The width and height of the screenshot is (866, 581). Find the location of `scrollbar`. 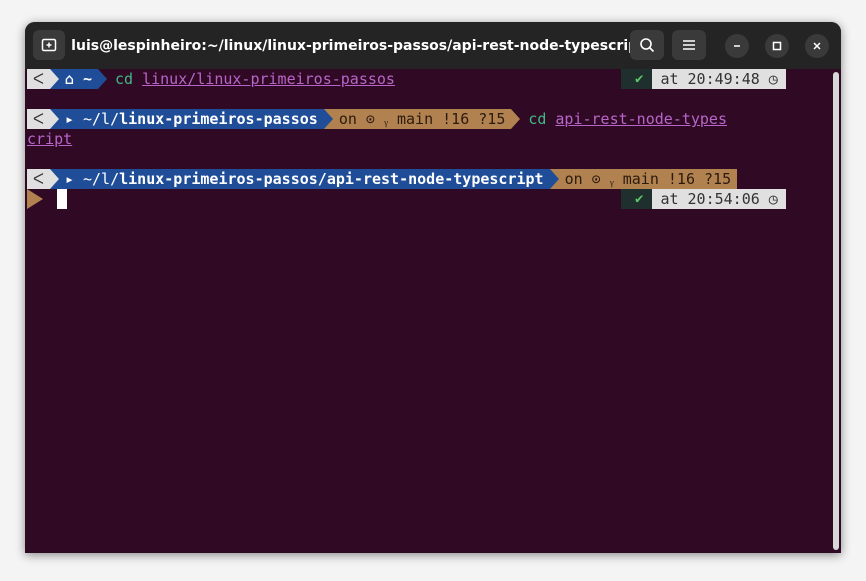

scrollbar is located at coordinates (836, 311).